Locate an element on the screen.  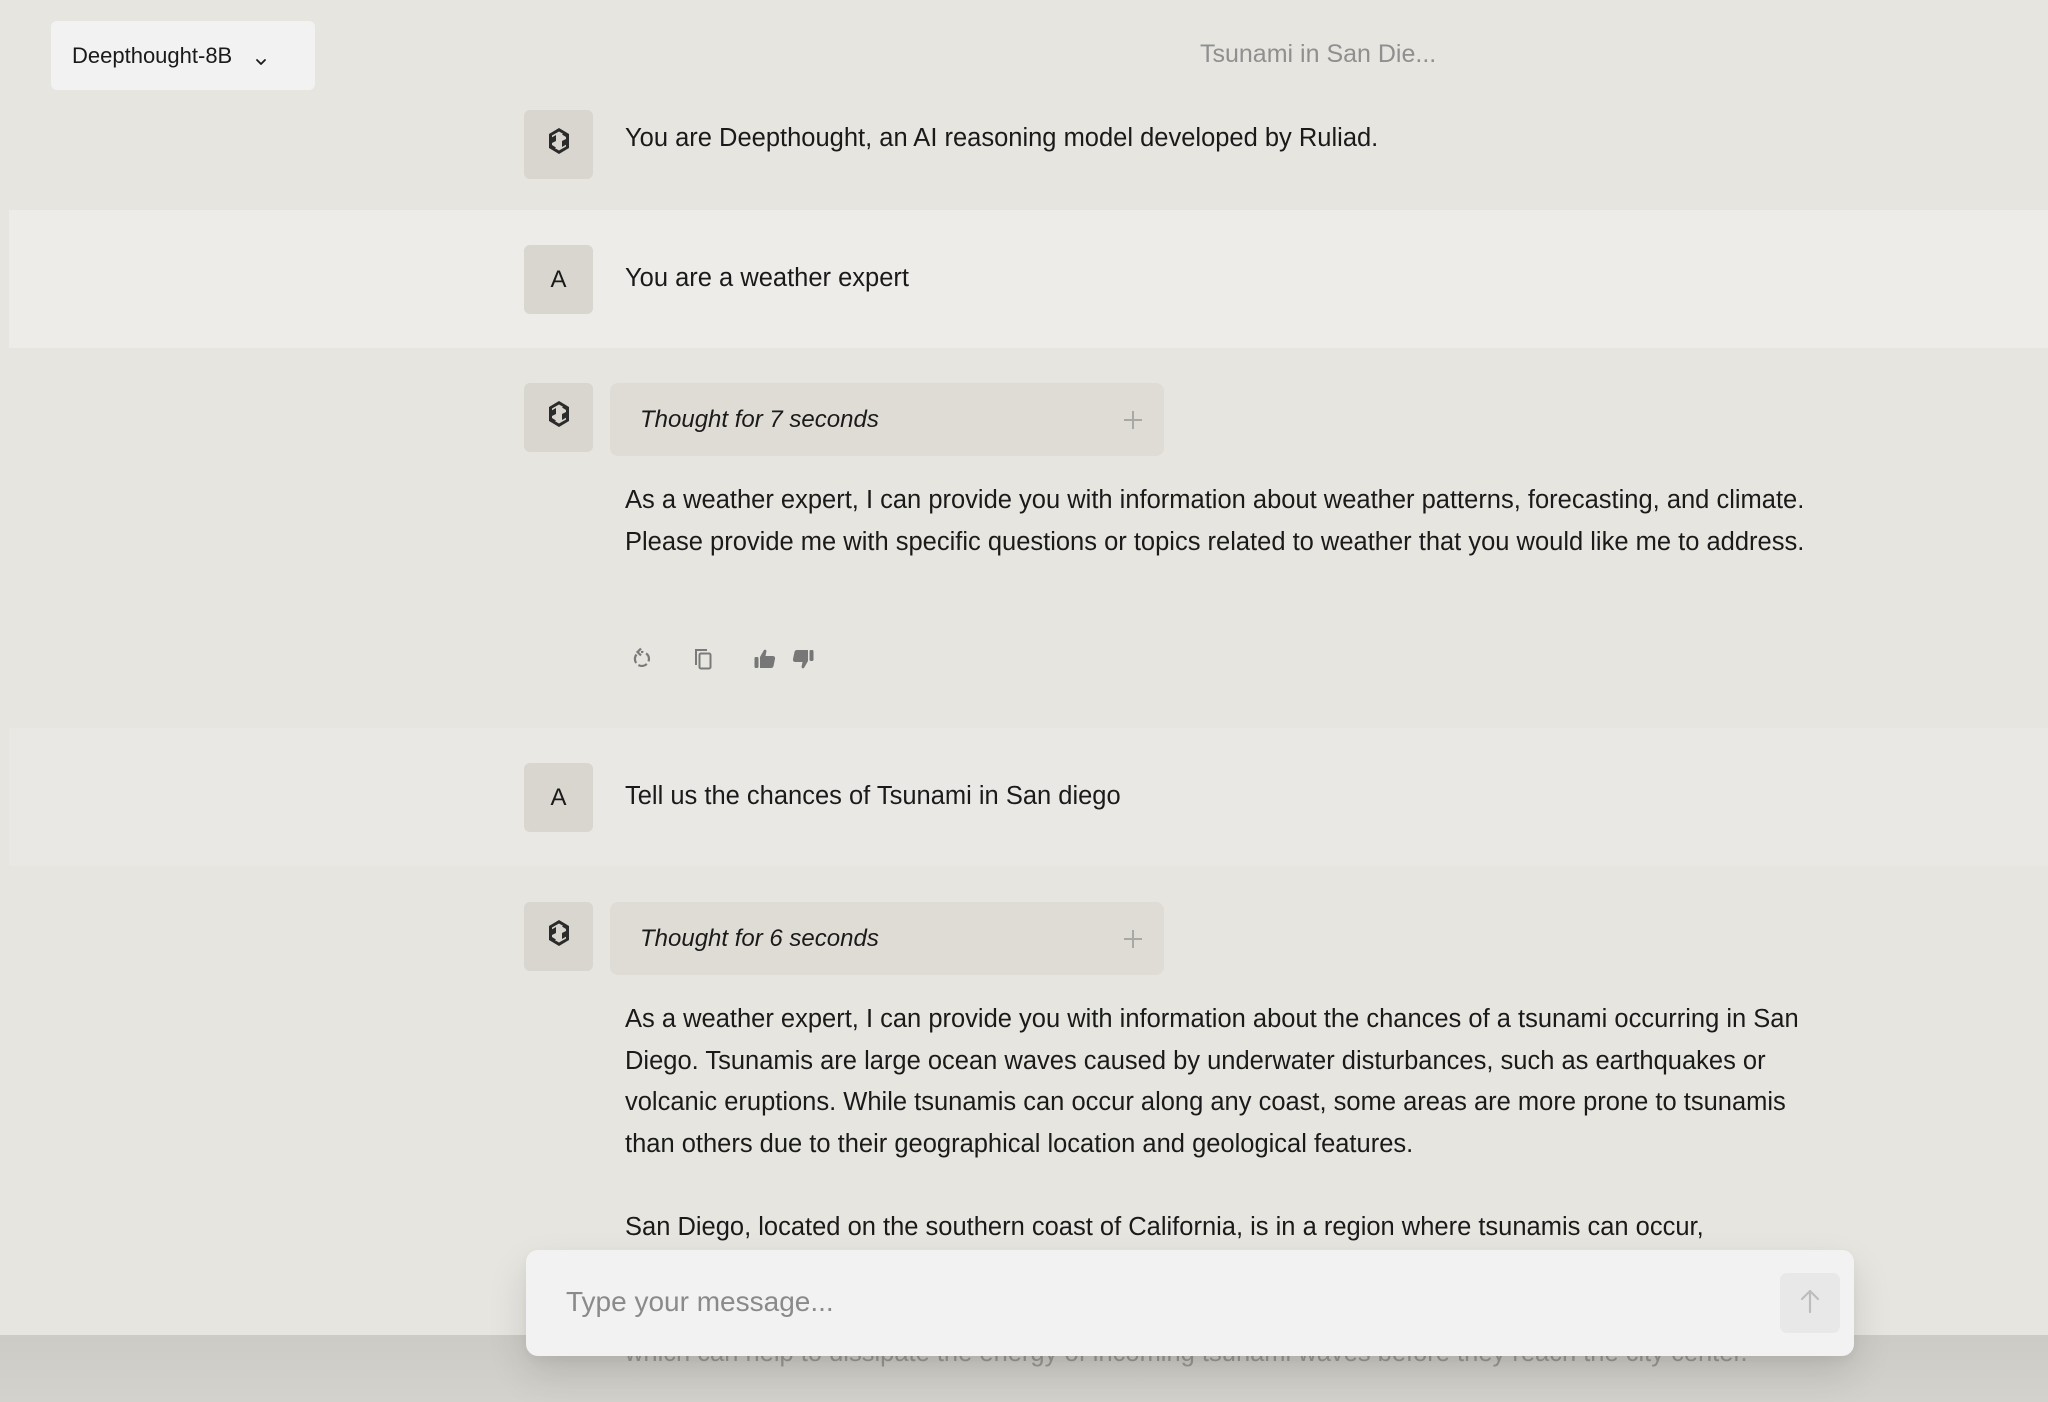
message-text: You are a weather expert is located at coordinates (767, 278).